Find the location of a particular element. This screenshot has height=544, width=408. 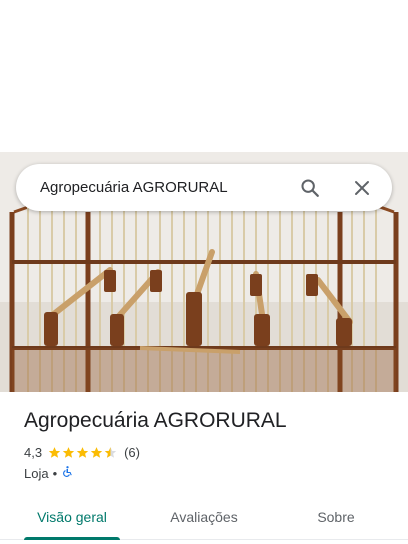

place-category: Loja is located at coordinates (36, 473).